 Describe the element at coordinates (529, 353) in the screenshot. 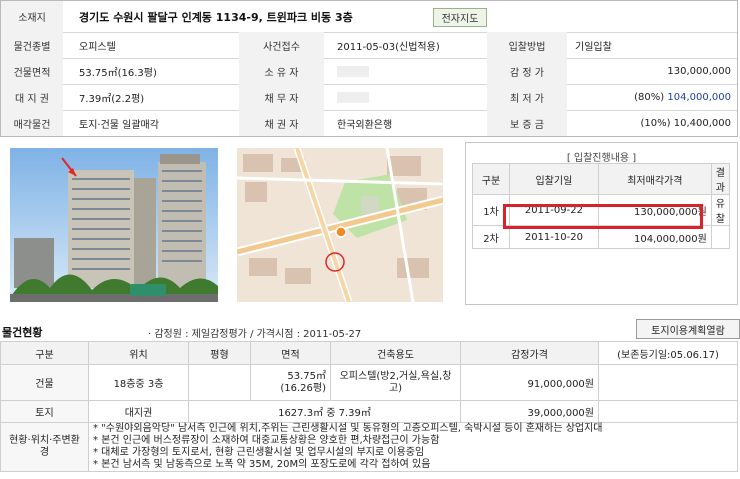

I see `status-col-price: 감정가격` at that location.